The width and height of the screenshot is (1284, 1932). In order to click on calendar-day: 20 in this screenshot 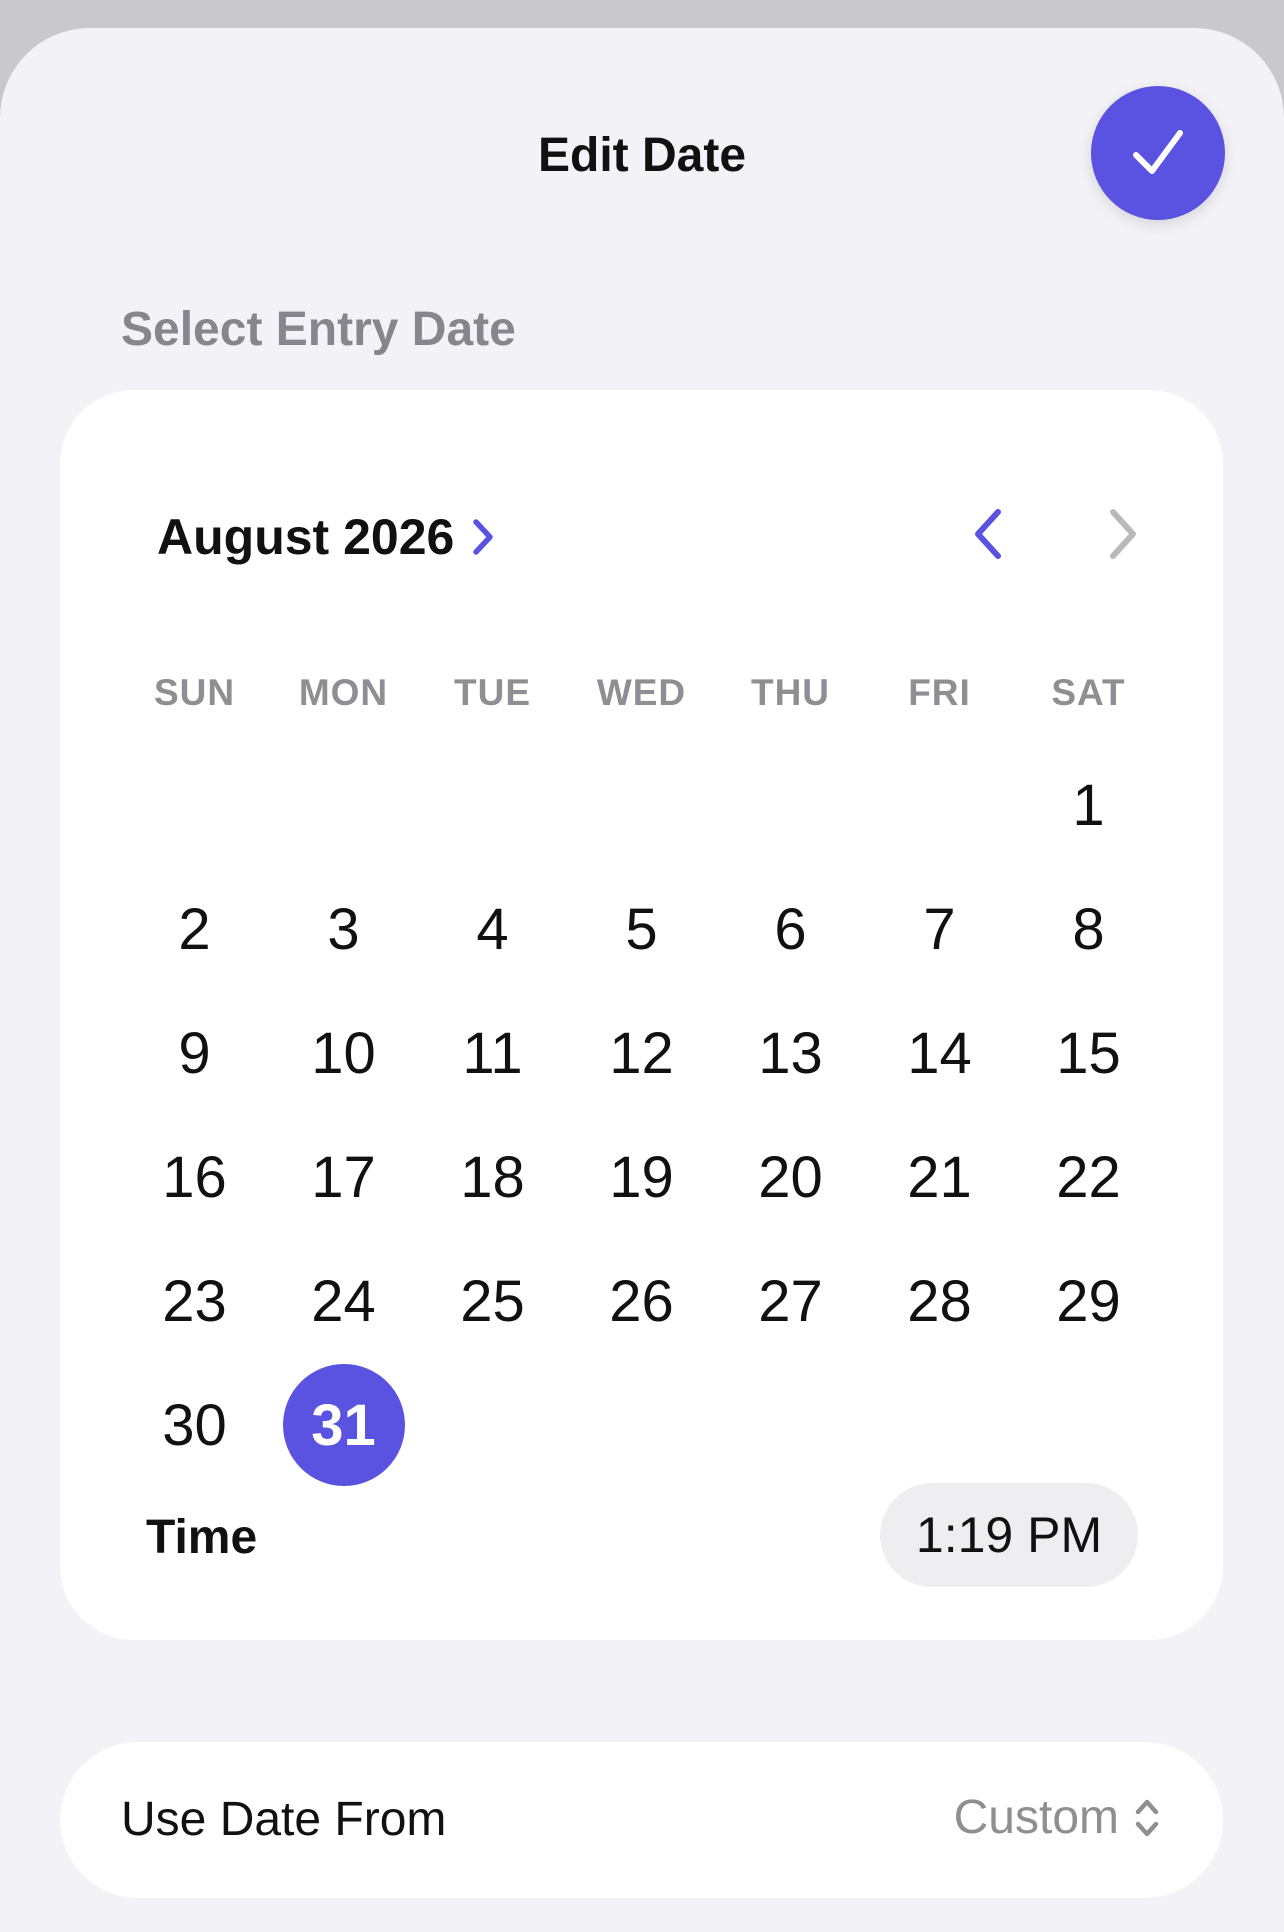, I will do `click(790, 1177)`.